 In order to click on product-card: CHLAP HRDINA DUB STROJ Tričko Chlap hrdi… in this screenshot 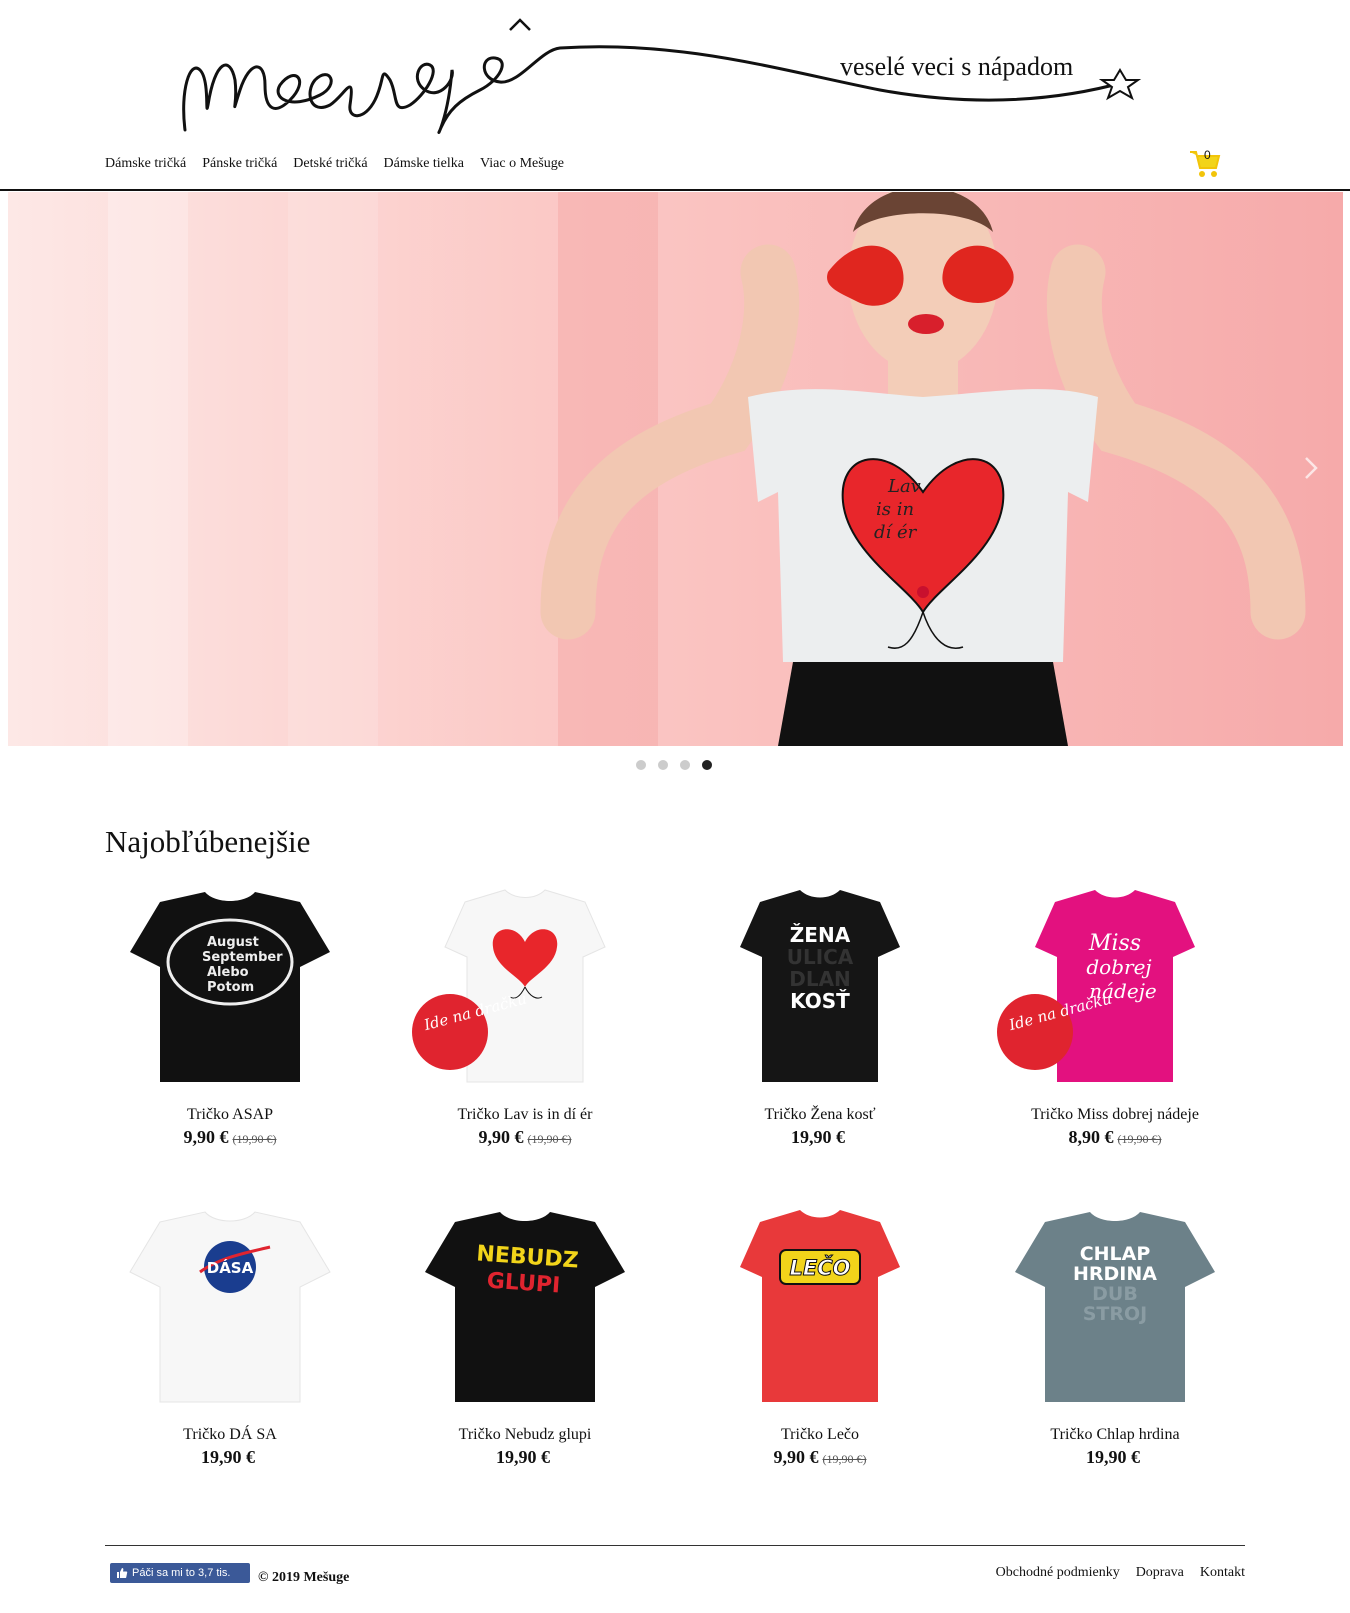, I will do `click(1115, 1335)`.